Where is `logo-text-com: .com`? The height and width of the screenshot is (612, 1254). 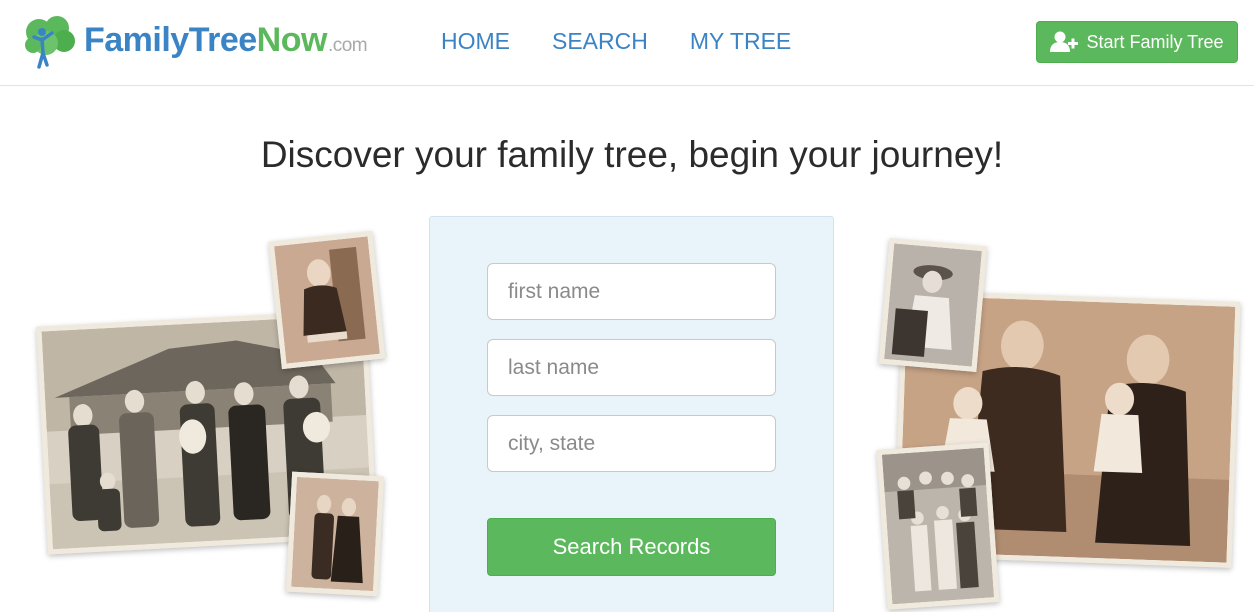
logo-text-com: .com is located at coordinates (347, 45).